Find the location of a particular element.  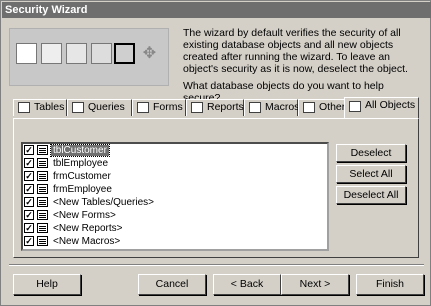

tab-macros: Macros is located at coordinates (272, 107).